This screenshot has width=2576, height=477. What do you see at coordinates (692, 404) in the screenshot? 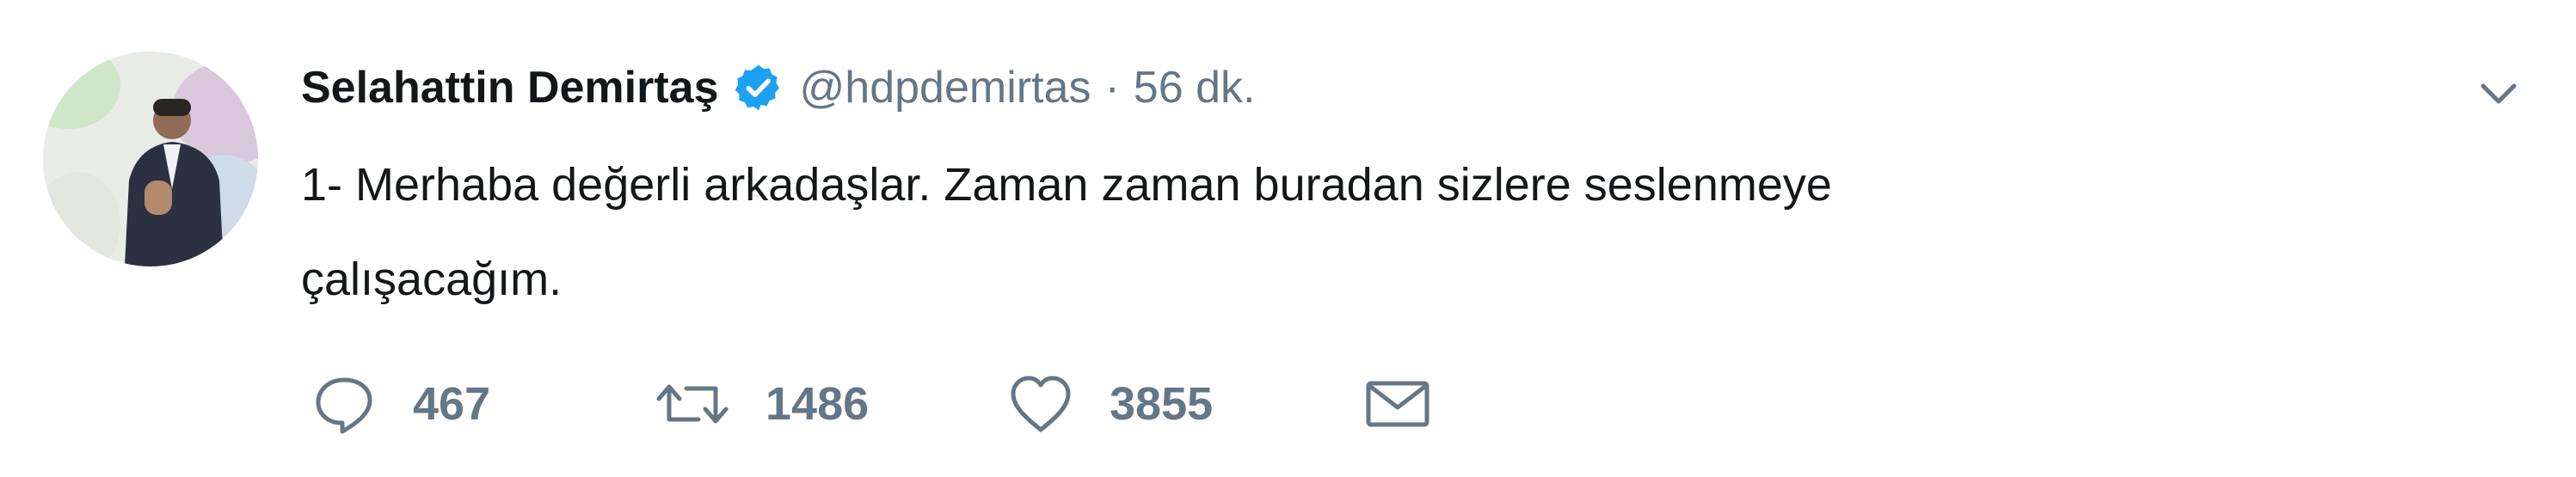
I see `retweet-icon` at bounding box center [692, 404].